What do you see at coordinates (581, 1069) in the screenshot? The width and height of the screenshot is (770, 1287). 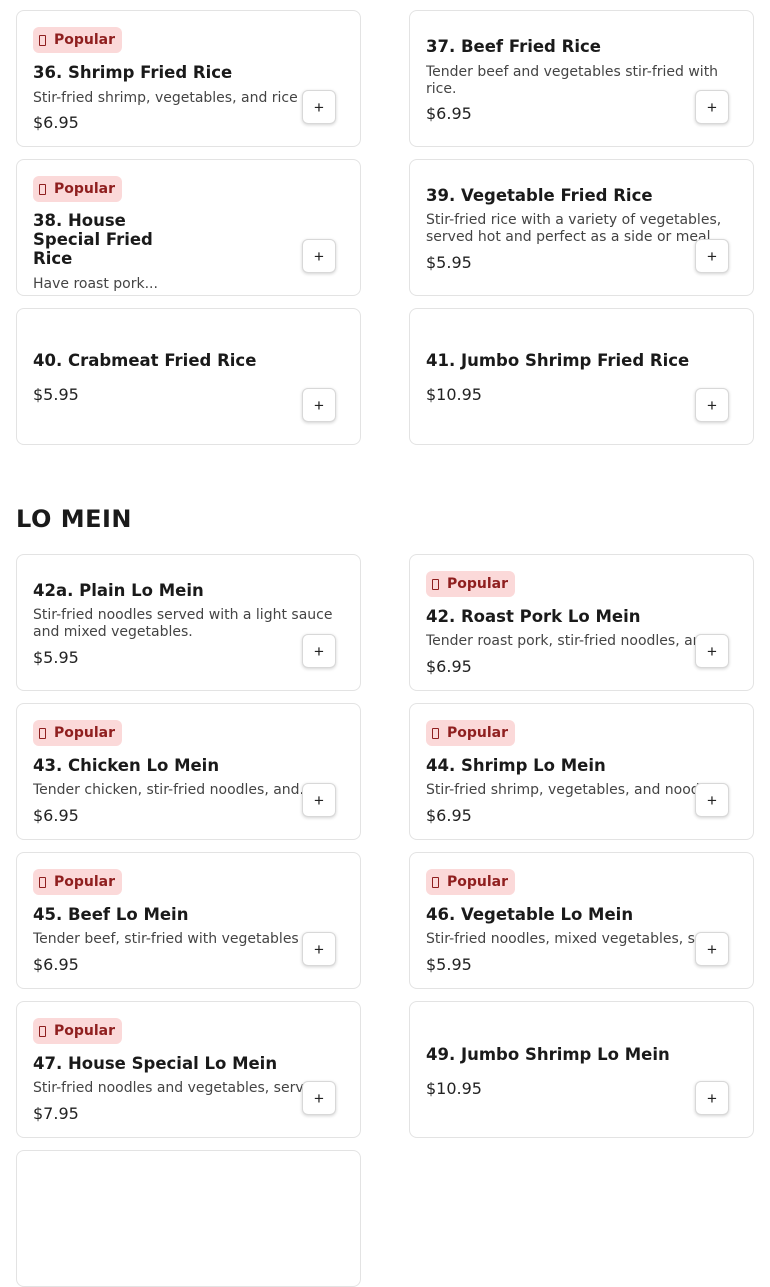 I see `menu-item-card: 49. Jumbo Shrimp Lo Mein $10.95 +` at bounding box center [581, 1069].